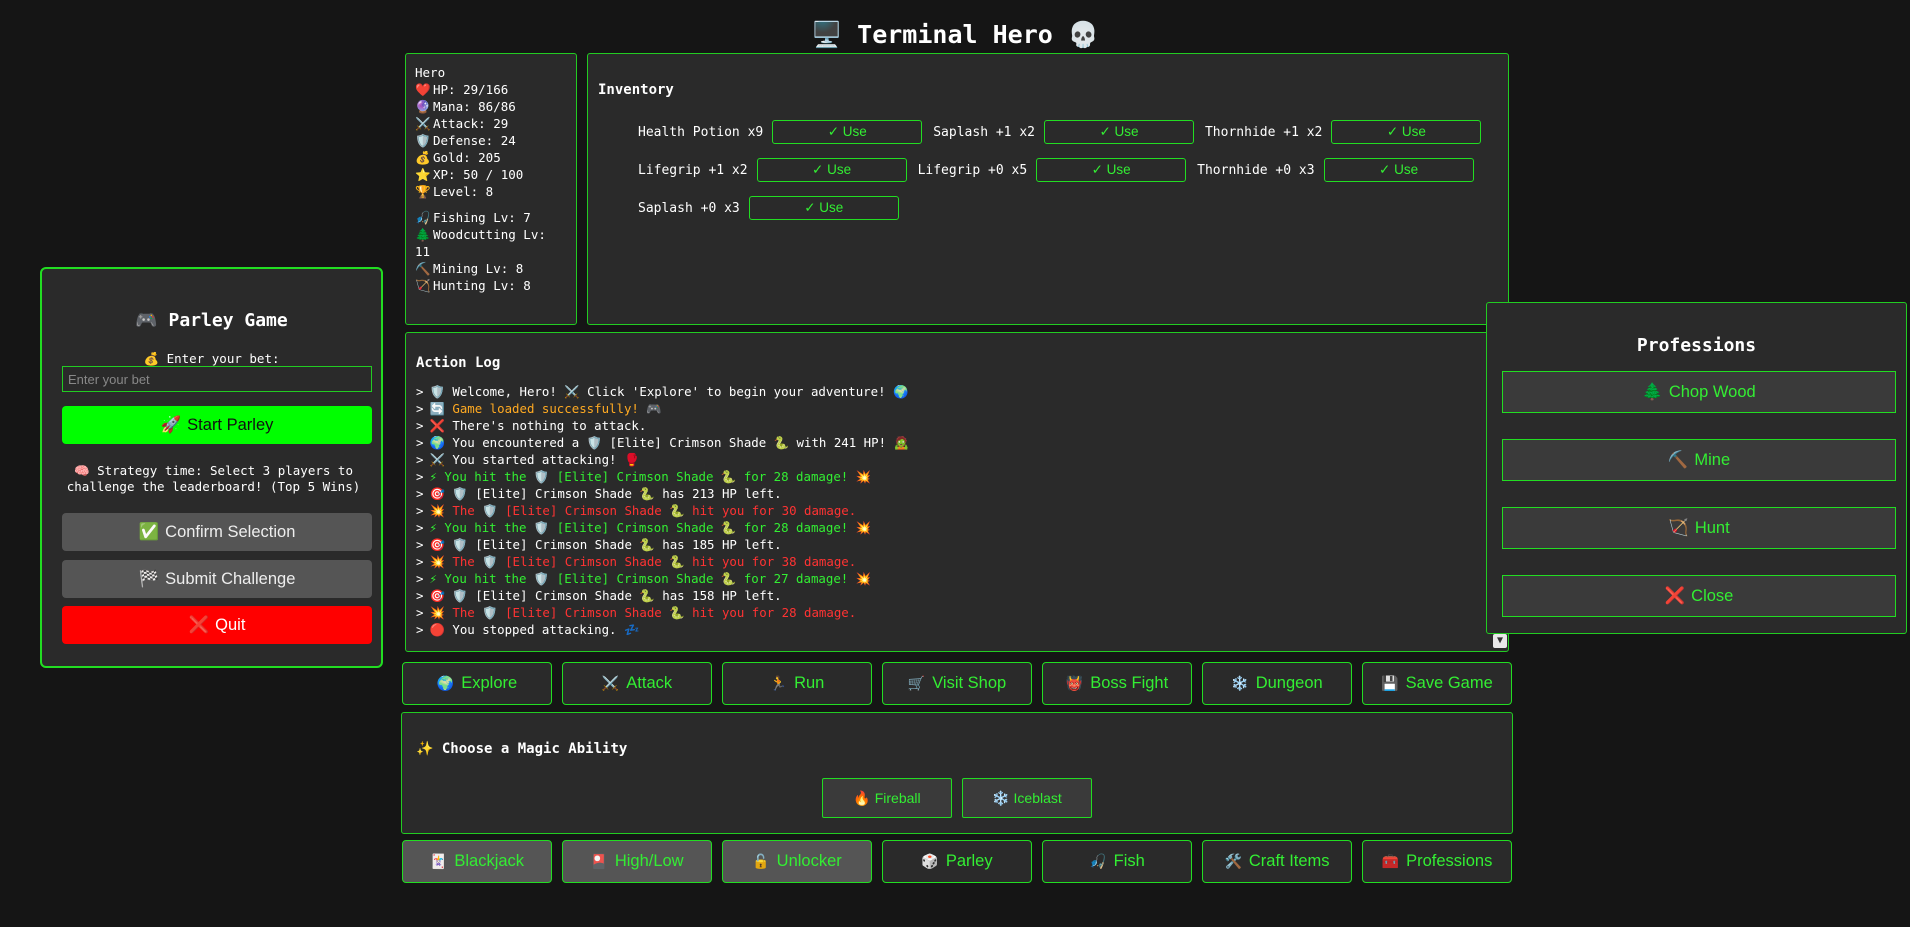 This screenshot has width=1910, height=927. Describe the element at coordinates (637, 861) in the screenshot. I see `highlow-button: 🎴 High/Low` at that location.